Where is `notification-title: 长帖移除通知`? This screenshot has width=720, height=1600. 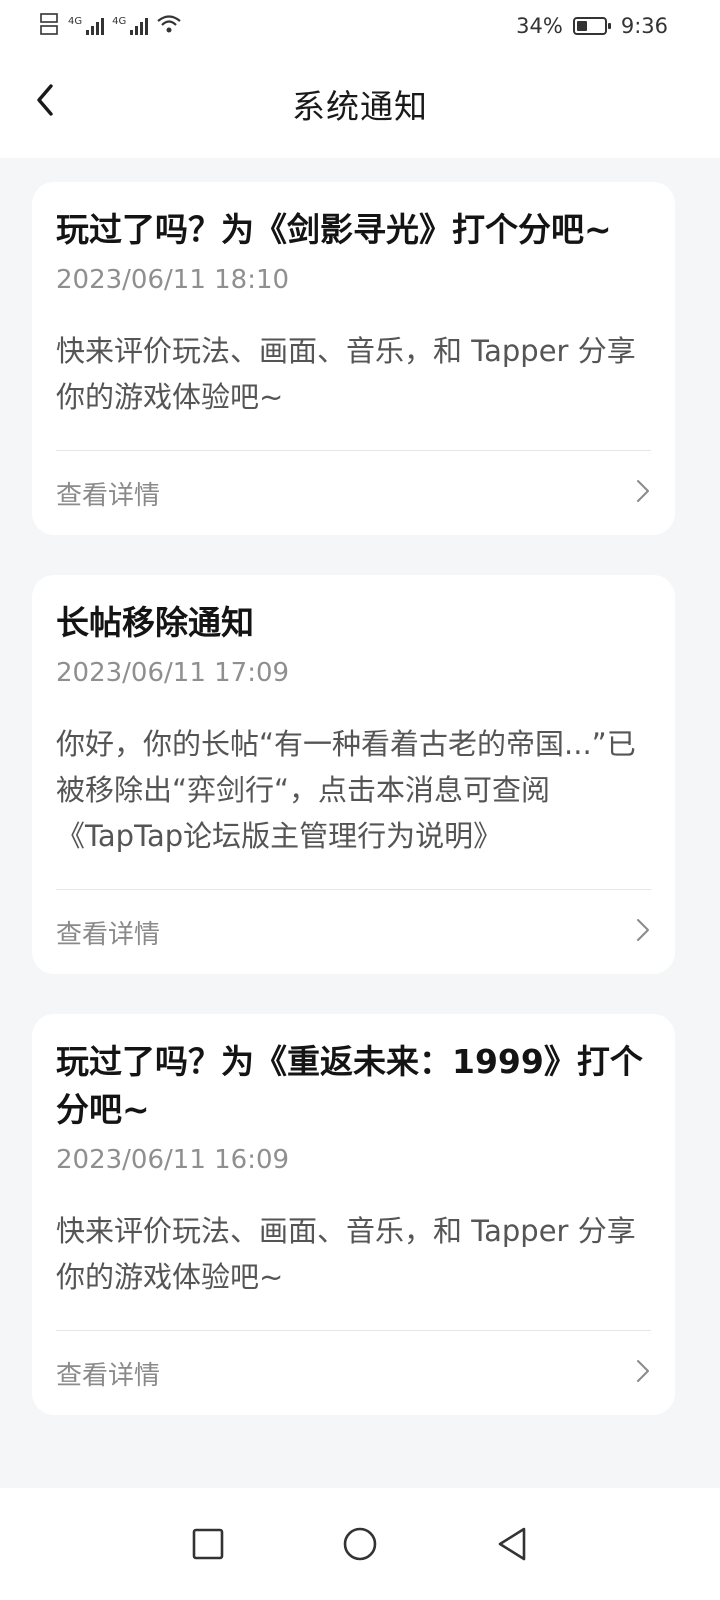
notification-title: 长帖移除通知 is located at coordinates (155, 622).